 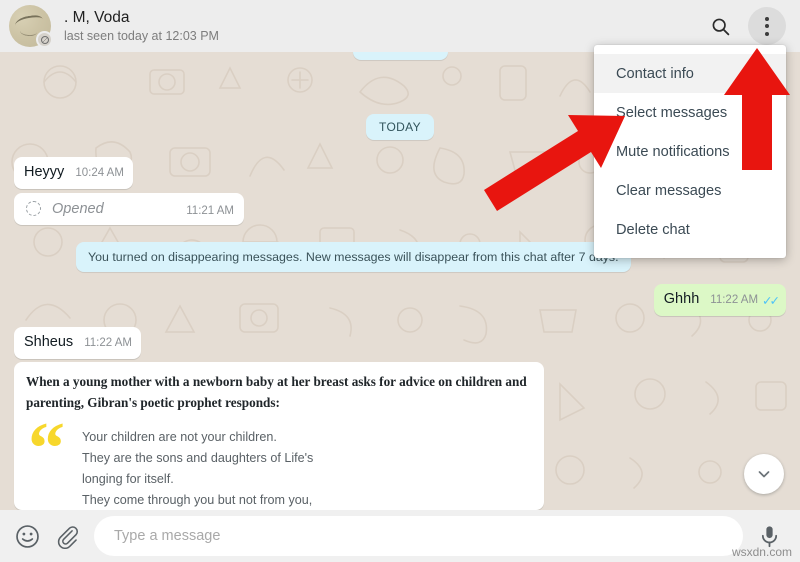 I want to click on message-text: Opened, so click(x=78, y=209).